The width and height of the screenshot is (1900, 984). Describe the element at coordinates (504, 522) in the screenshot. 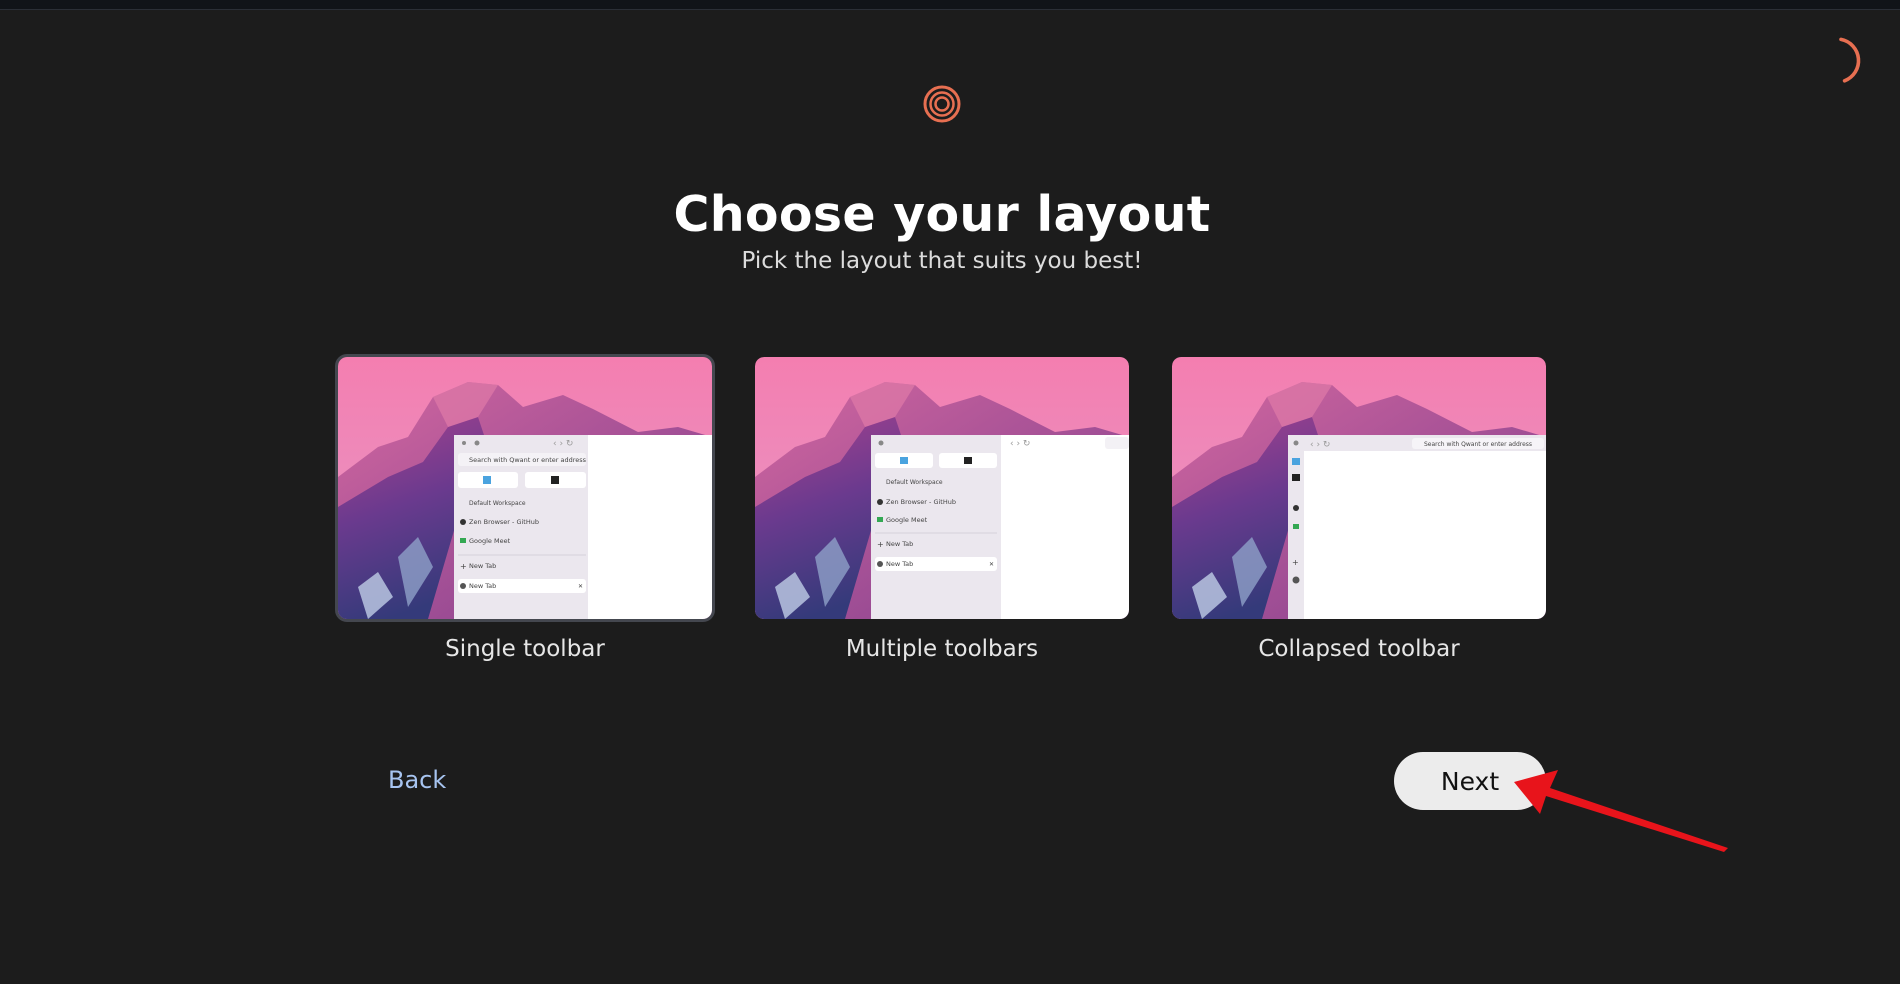

I see `preview-tab-github: Zen Browser - GitHub` at that location.